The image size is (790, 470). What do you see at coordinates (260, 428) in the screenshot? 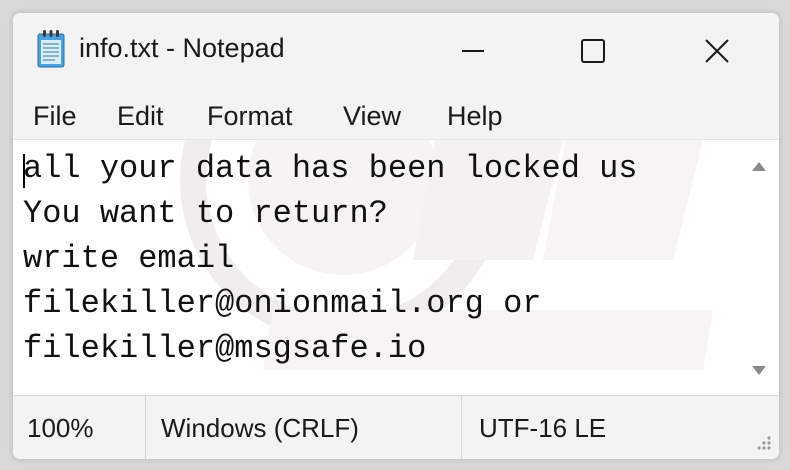
I see `status-line-ending: Windows (CRLF)` at bounding box center [260, 428].